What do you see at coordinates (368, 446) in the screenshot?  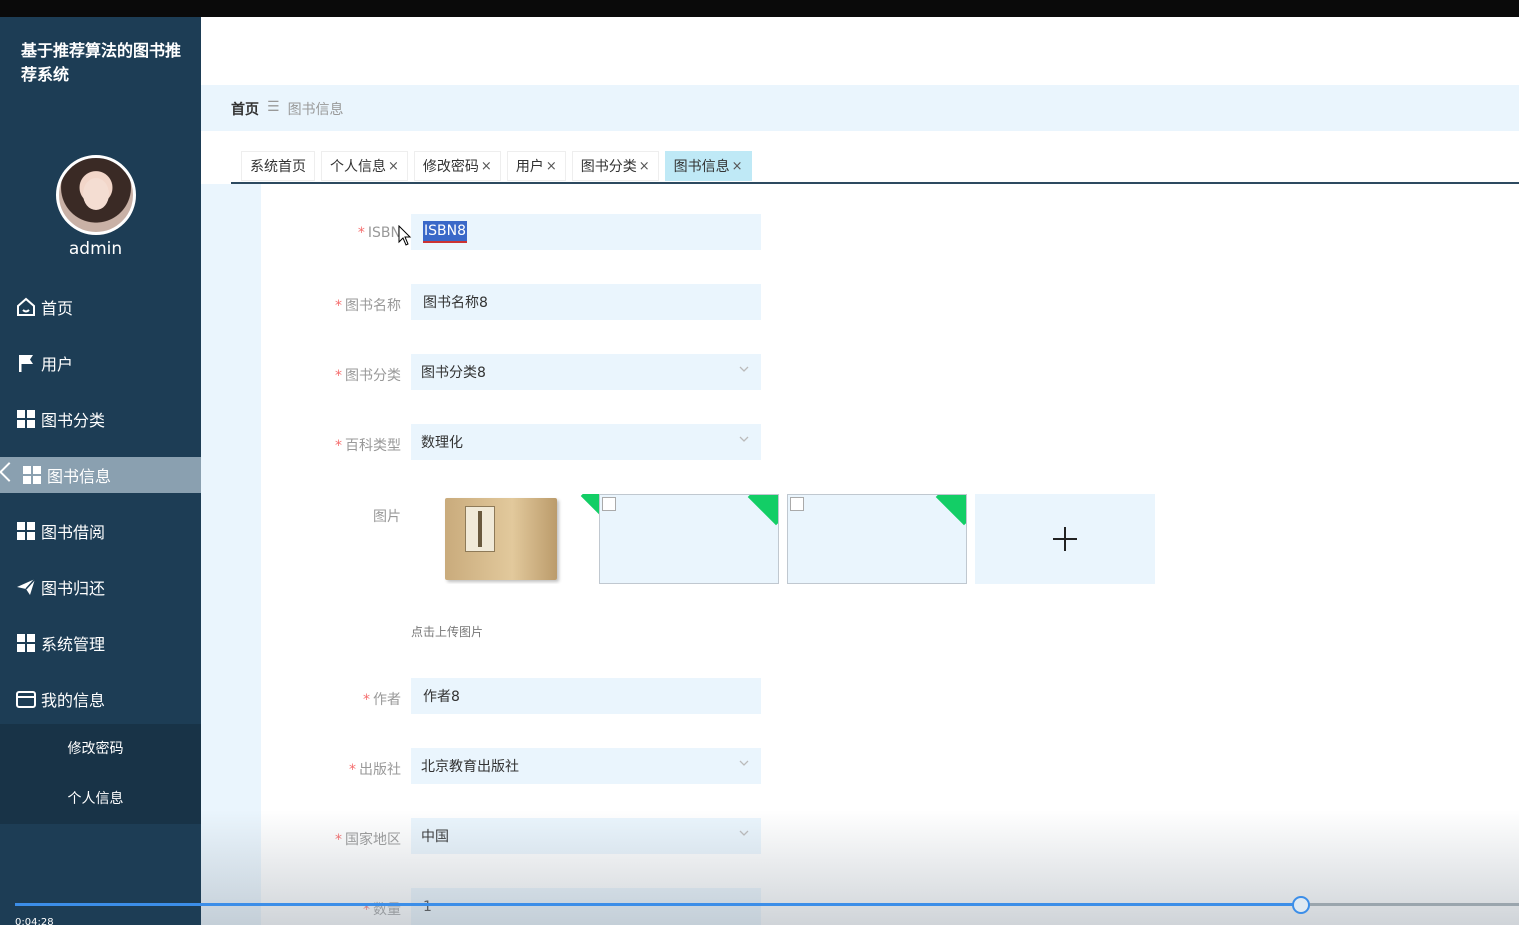 I see `encyclopedia-type-label: * 百科类型` at bounding box center [368, 446].